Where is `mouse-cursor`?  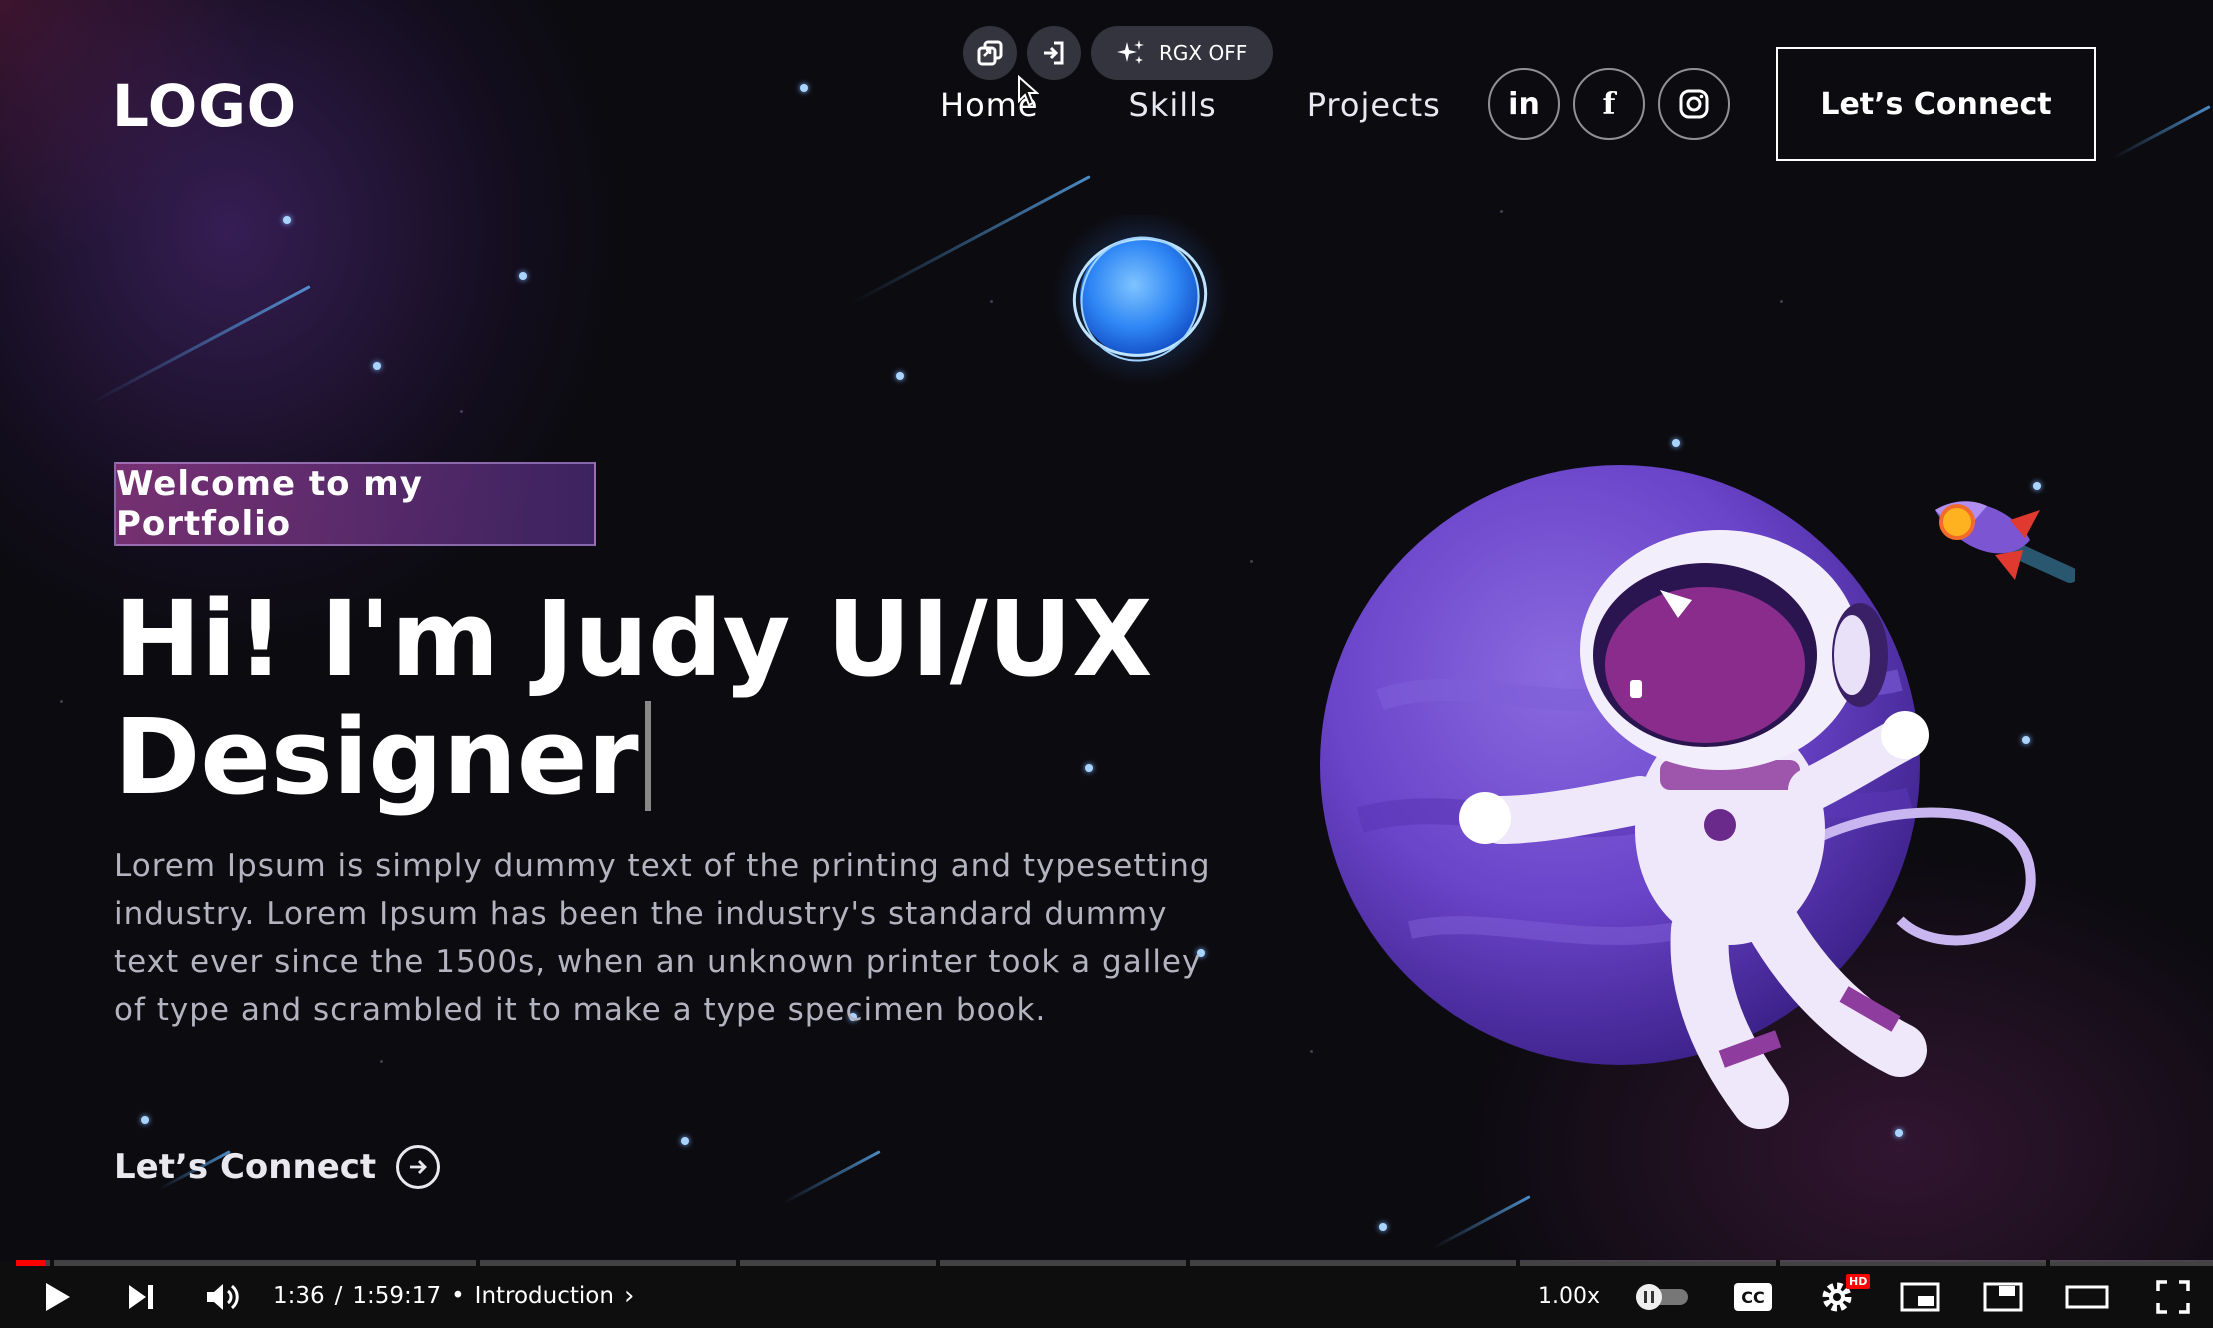 mouse-cursor is located at coordinates (1028, 91).